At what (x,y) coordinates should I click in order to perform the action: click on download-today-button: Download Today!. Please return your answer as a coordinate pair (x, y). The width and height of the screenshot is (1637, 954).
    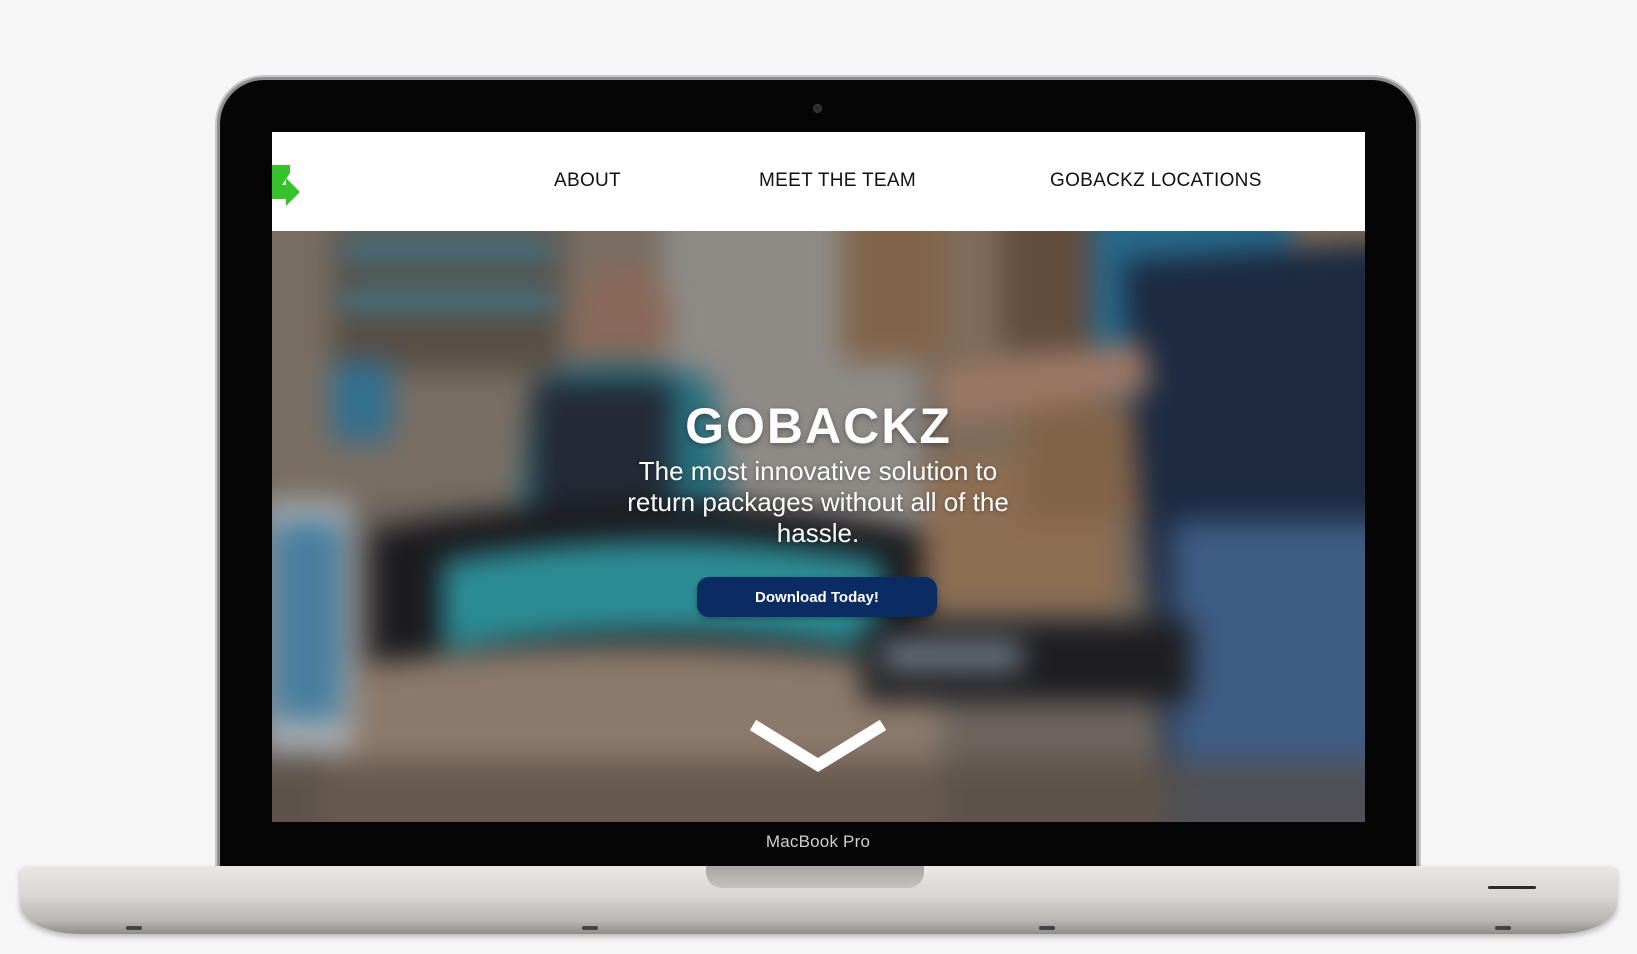
    Looking at the image, I should click on (817, 597).